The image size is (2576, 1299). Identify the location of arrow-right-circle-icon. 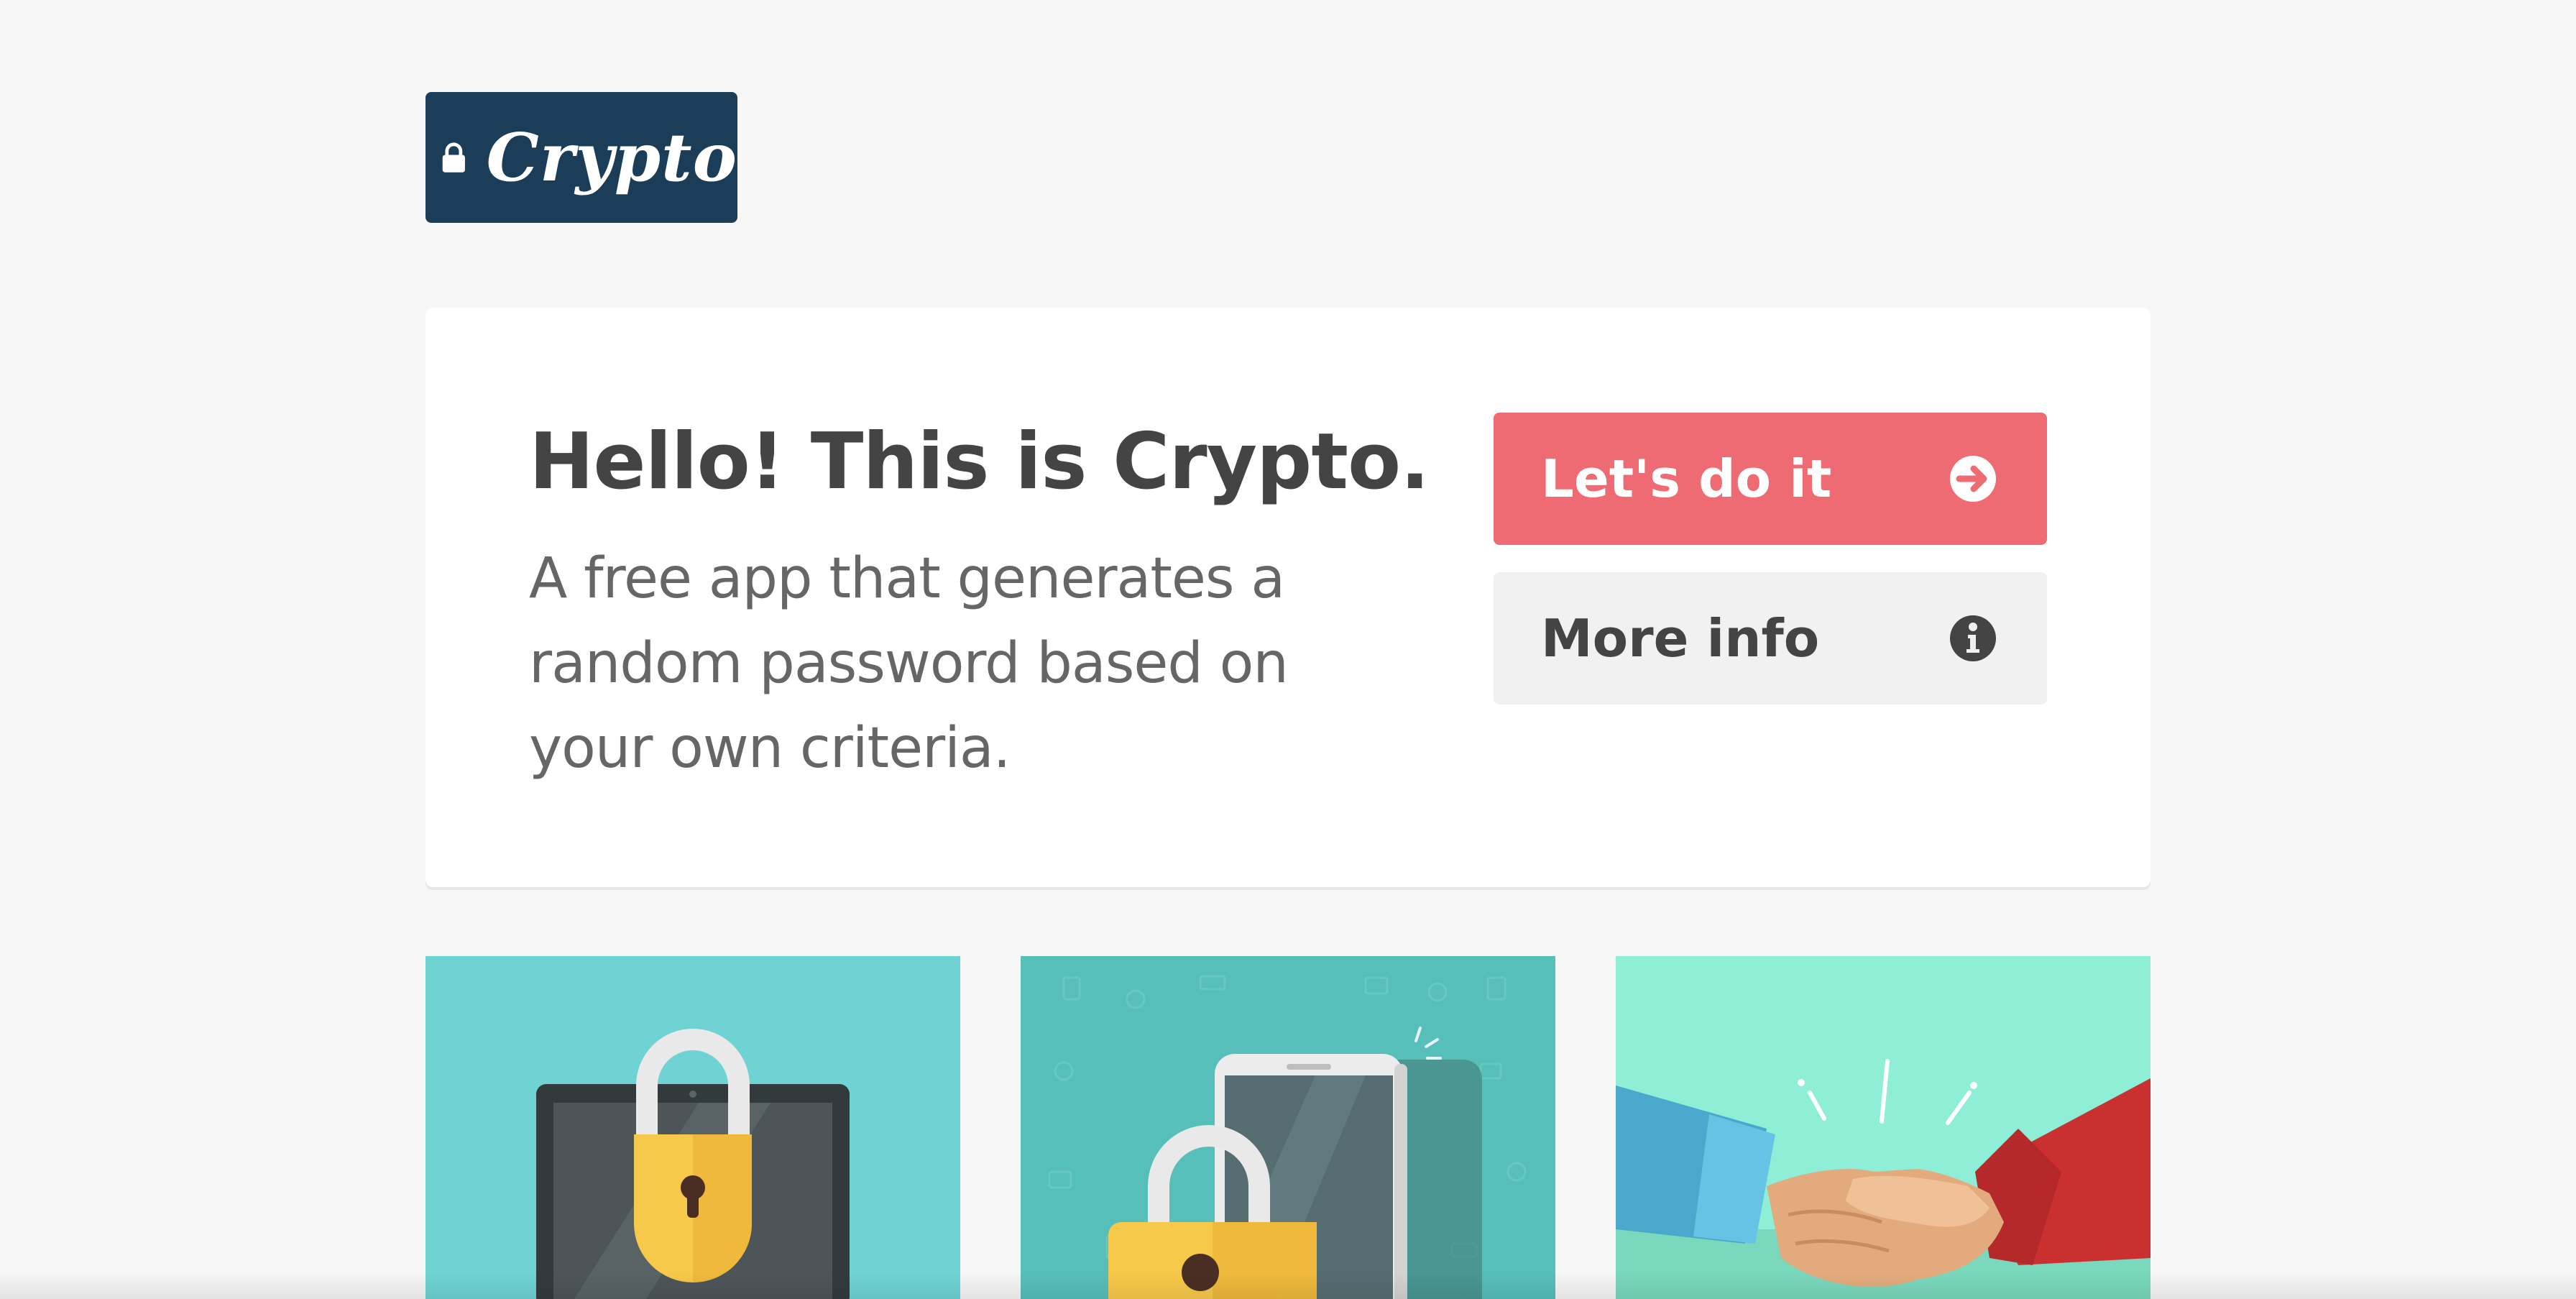
(1973, 479).